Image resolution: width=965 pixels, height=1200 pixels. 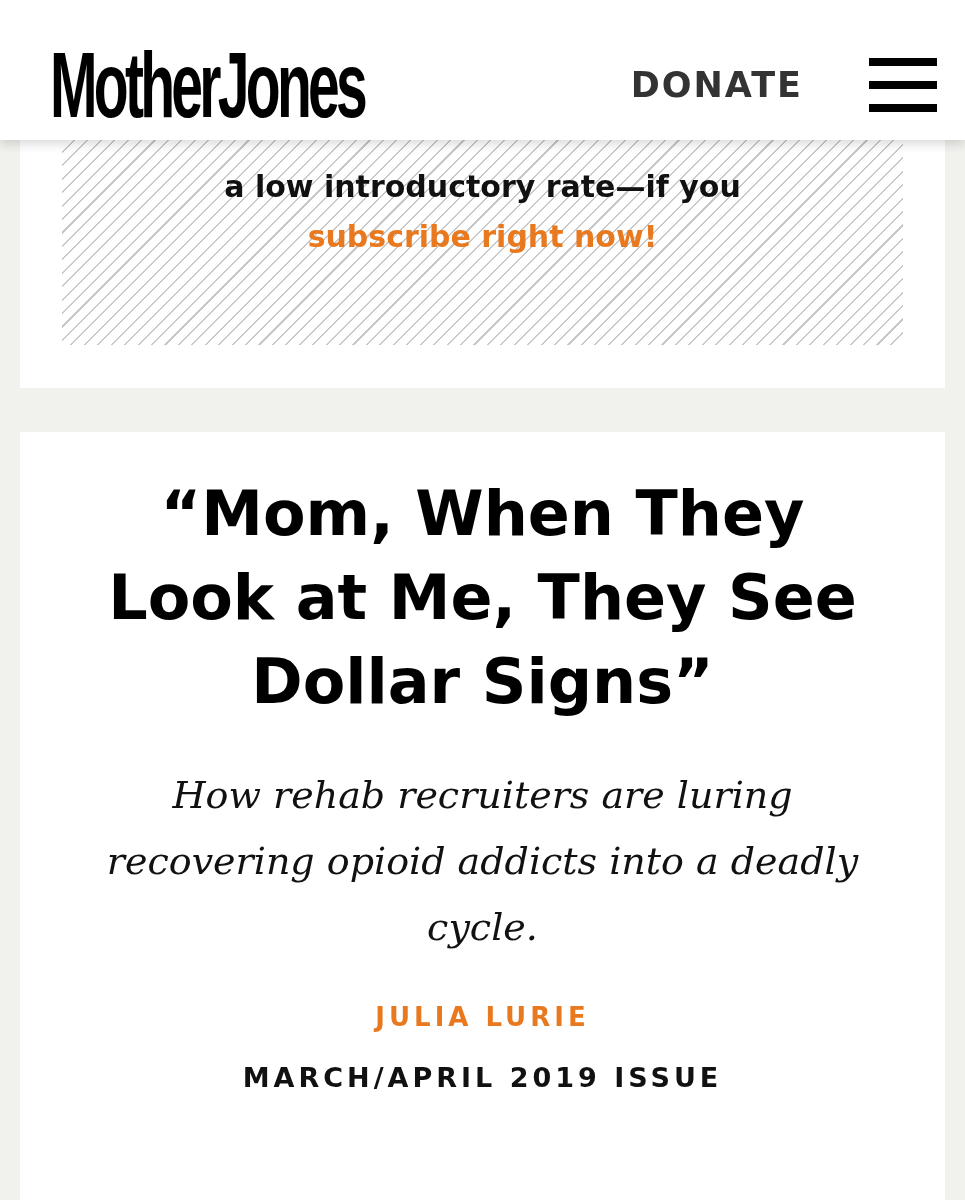 What do you see at coordinates (482, 187) in the screenshot?
I see `promo-text: a low introductory rate—if you` at bounding box center [482, 187].